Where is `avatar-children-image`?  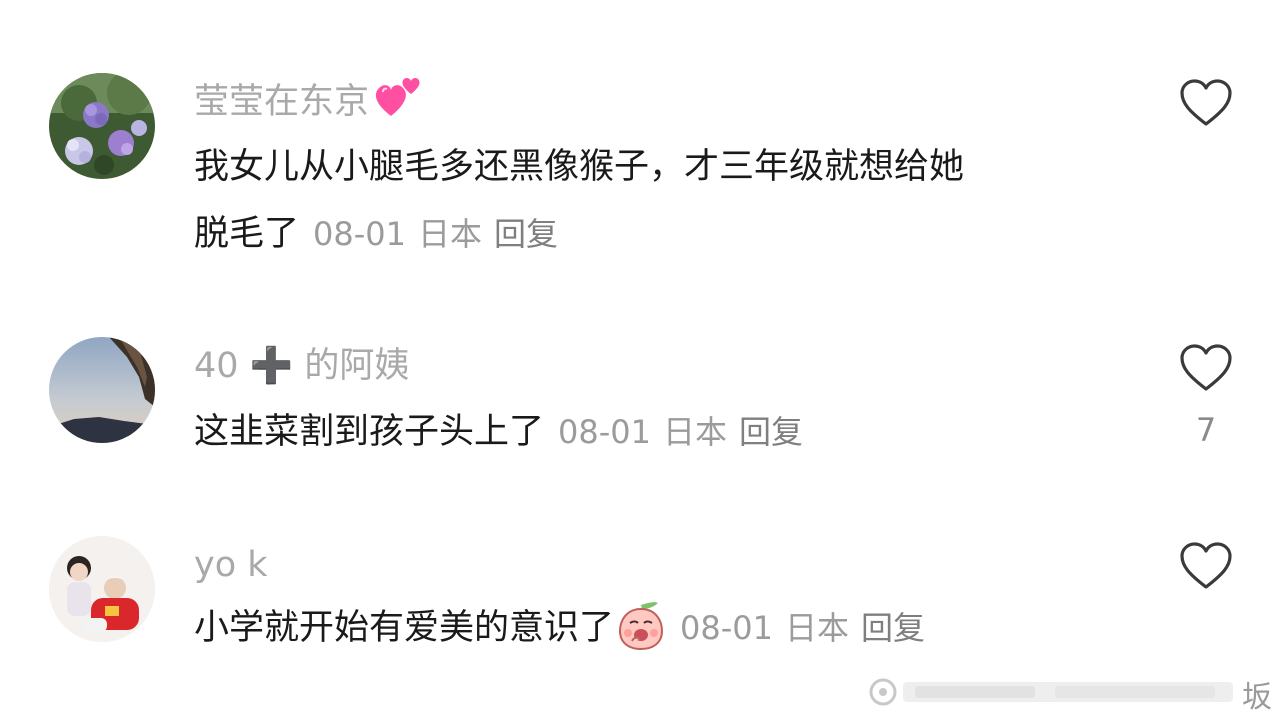 avatar-children-image is located at coordinates (102, 589).